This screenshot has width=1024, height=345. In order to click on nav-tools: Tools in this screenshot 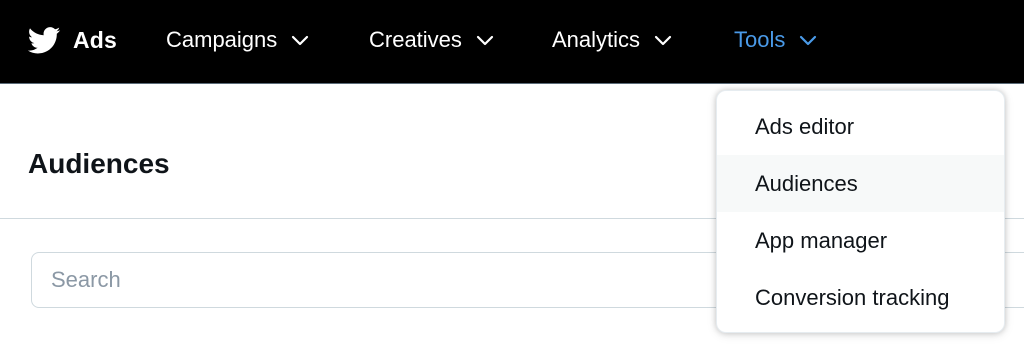, I will do `click(775, 40)`.